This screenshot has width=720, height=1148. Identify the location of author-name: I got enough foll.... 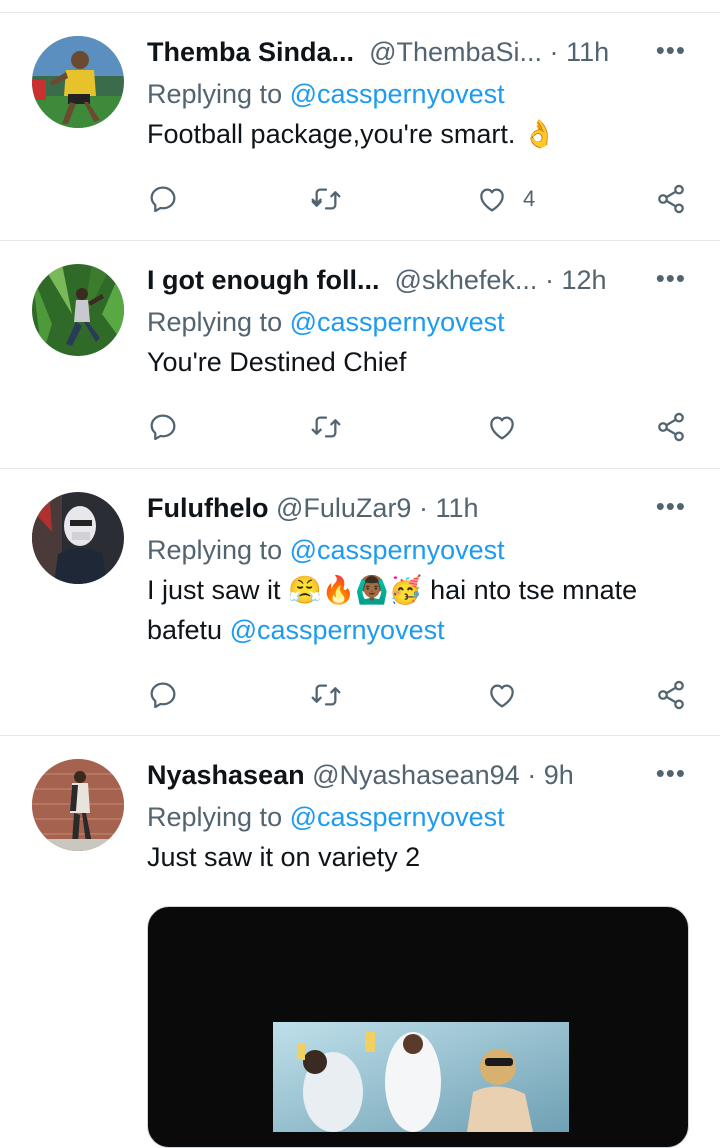
(263, 280).